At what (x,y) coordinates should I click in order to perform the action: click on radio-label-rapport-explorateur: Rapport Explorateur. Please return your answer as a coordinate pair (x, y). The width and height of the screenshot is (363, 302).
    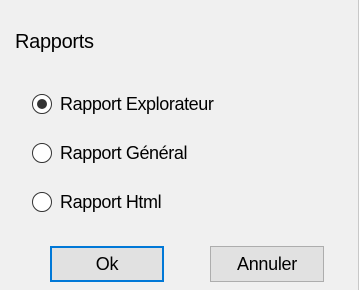
    Looking at the image, I should click on (137, 104).